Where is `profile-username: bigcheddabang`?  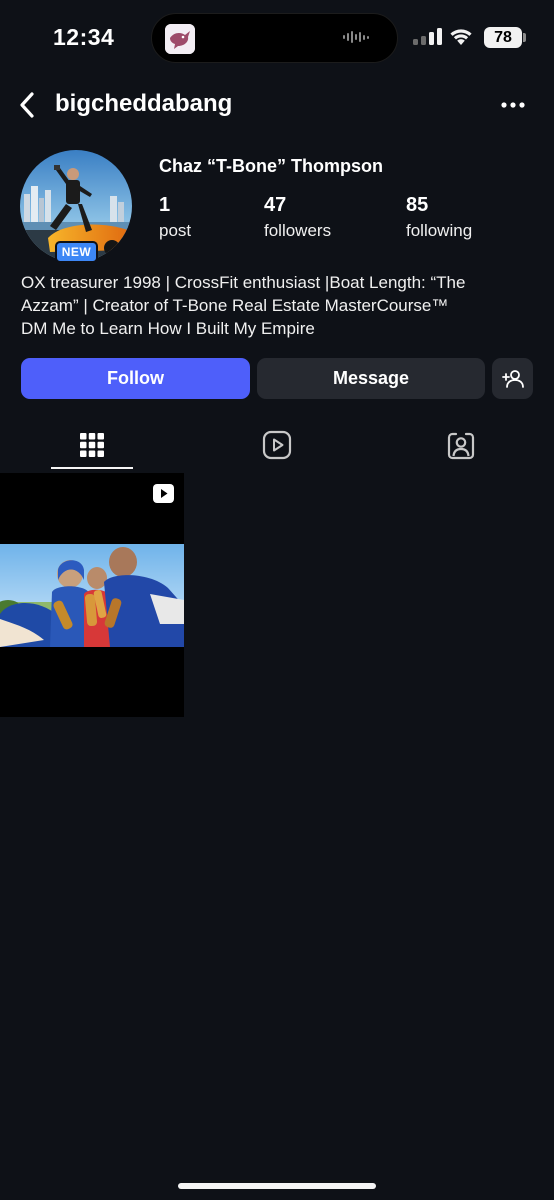
profile-username: bigcheddabang is located at coordinates (144, 103).